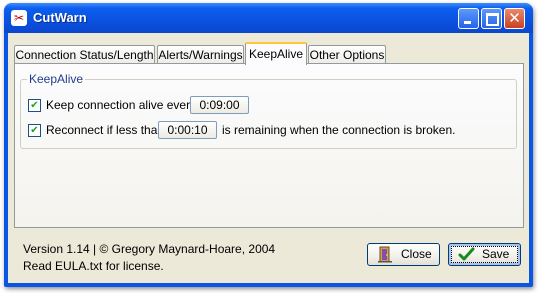 The image size is (539, 293). Describe the element at coordinates (467, 22) in the screenshot. I see `minimize-icon` at that location.